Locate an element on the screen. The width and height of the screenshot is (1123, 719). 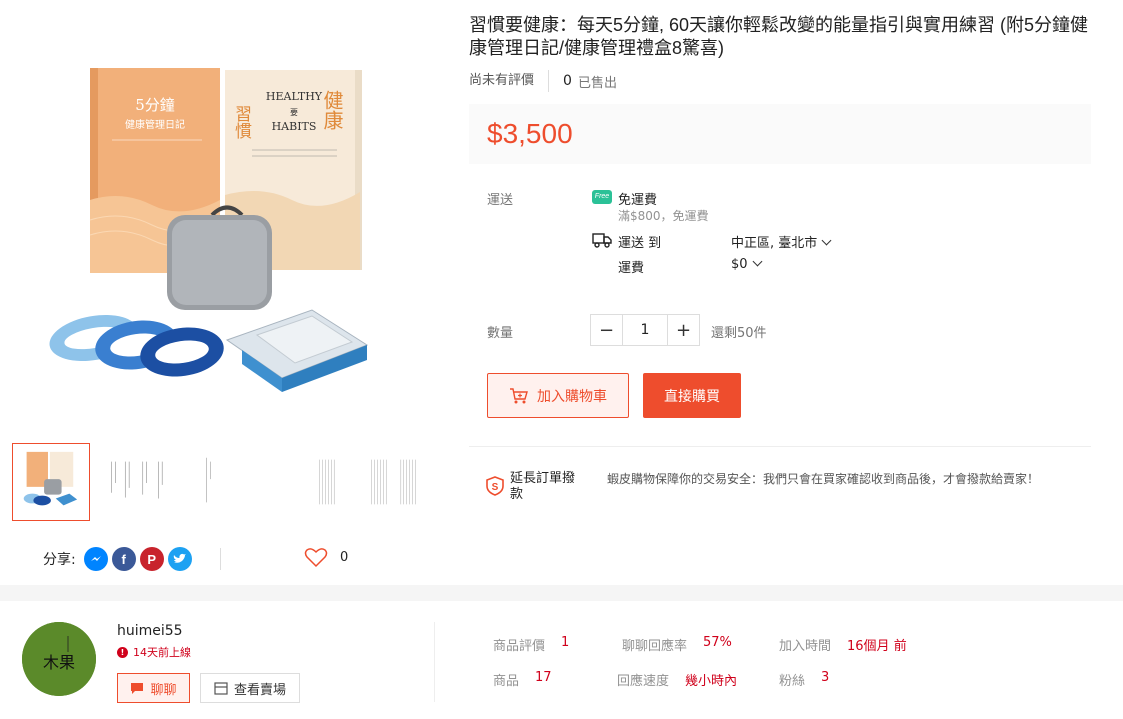
book-right-en-2: 要 is located at coordinates (294, 112).